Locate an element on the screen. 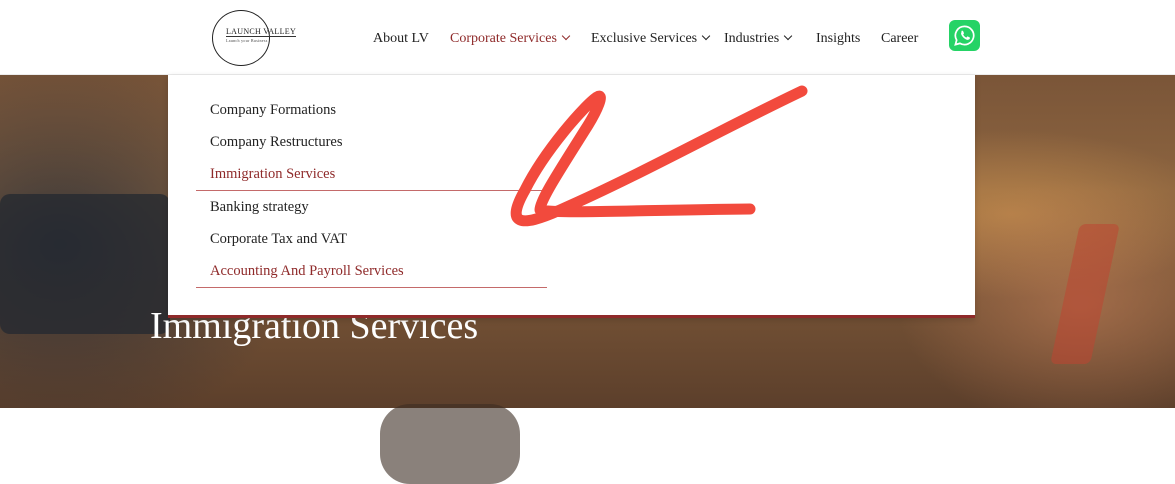 The image size is (1175, 484). nav-career: Career is located at coordinates (899, 39).